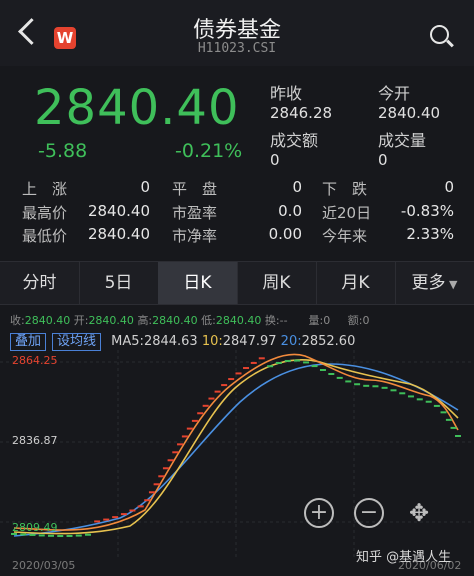  I want to click on period-tabs: 分时 5日 日K 周K 月K 更多 ▼, so click(237, 283).